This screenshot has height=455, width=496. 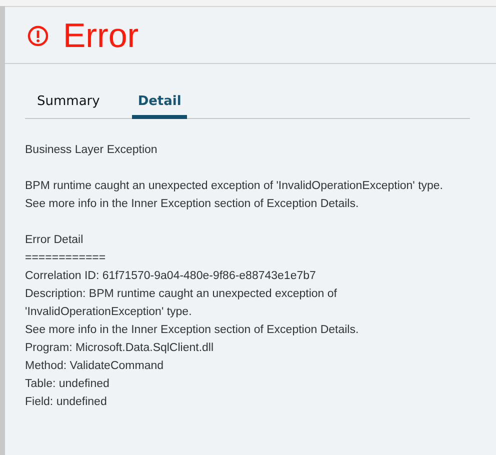 What do you see at coordinates (160, 104) in the screenshot?
I see `tab: Detail` at bounding box center [160, 104].